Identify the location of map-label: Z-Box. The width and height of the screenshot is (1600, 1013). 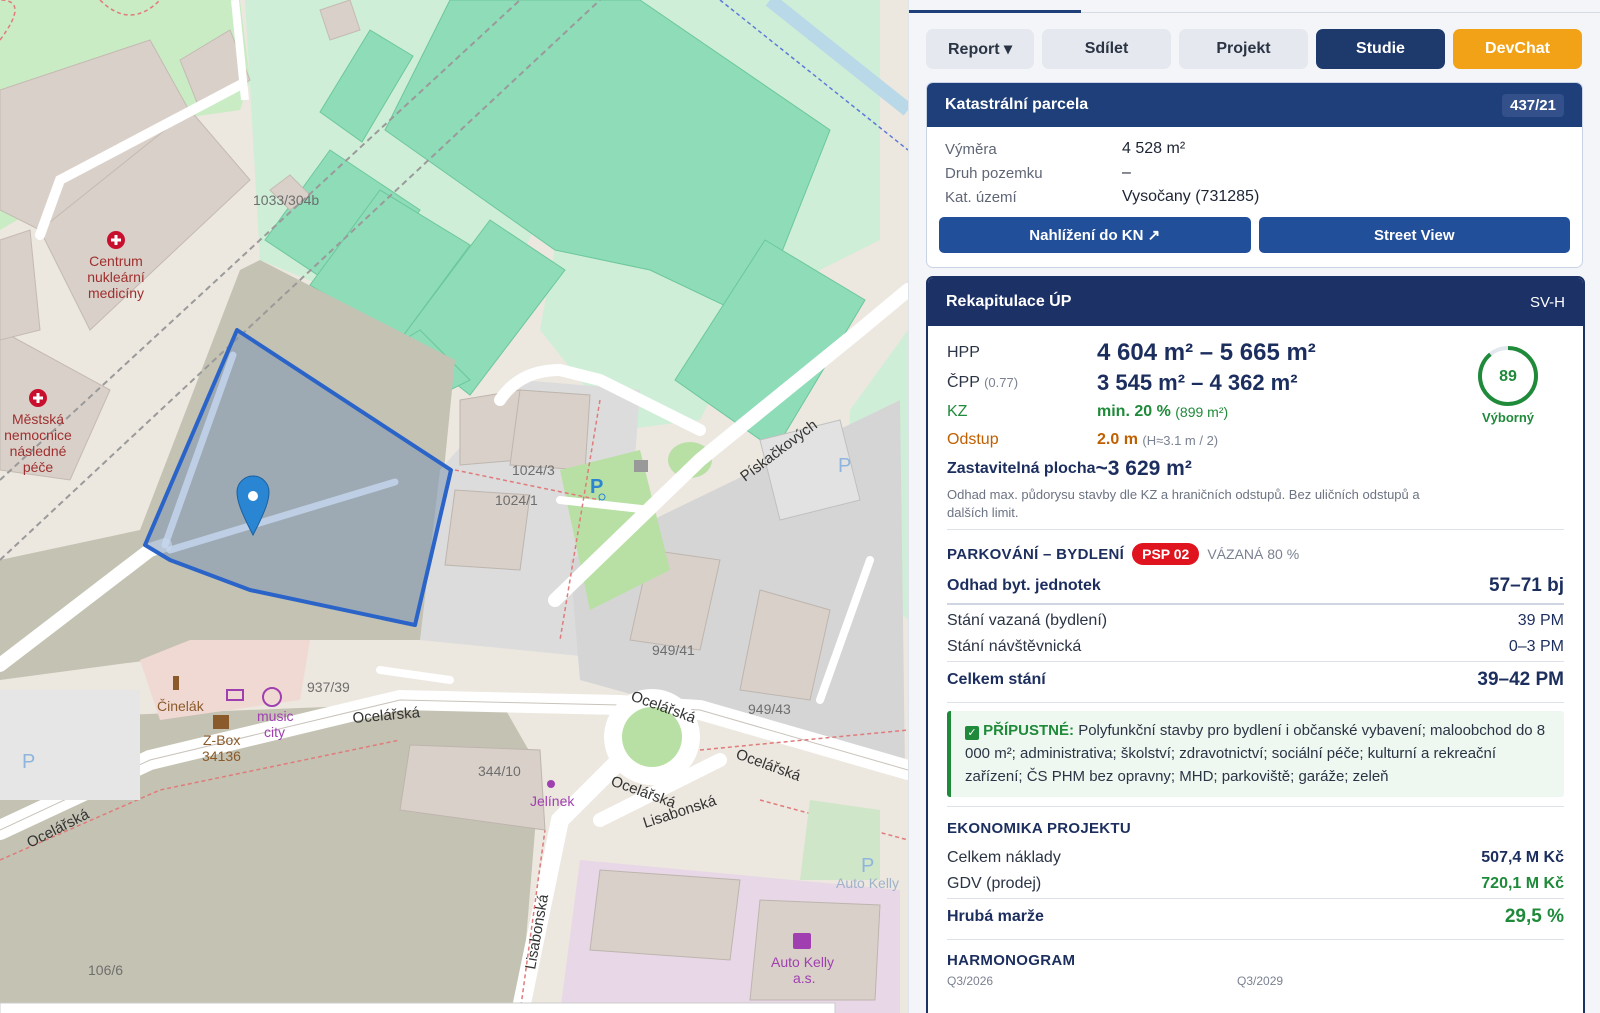
(221, 740).